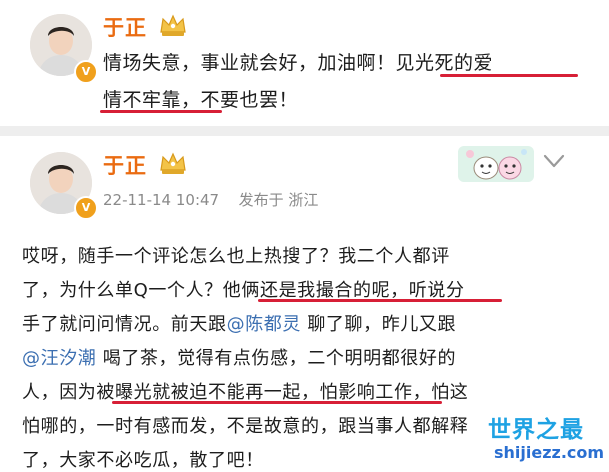 This screenshot has width=609, height=472. I want to click on post-text-line: @汪汐潮 喝了茶，觉得有点伤感，二个明明都很好的, so click(239, 357).